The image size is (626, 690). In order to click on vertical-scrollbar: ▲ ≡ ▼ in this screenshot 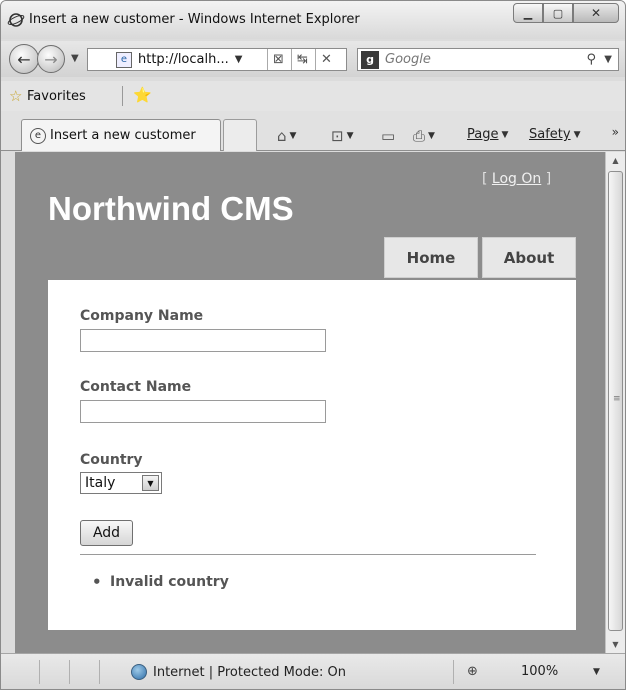, I will do `click(615, 402)`.